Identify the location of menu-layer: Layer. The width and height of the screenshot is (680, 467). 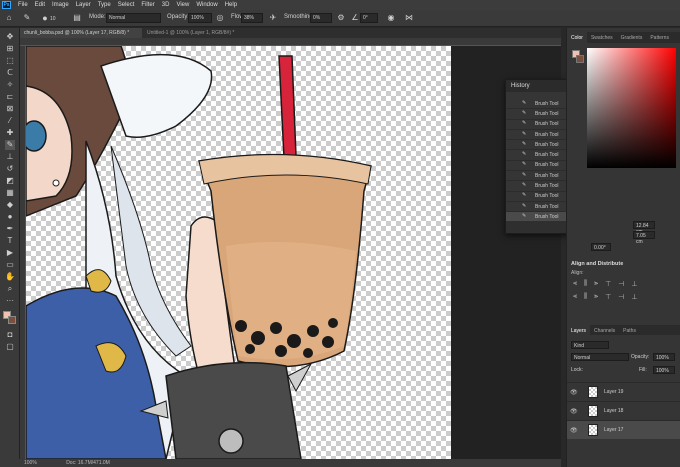
(83, 5).